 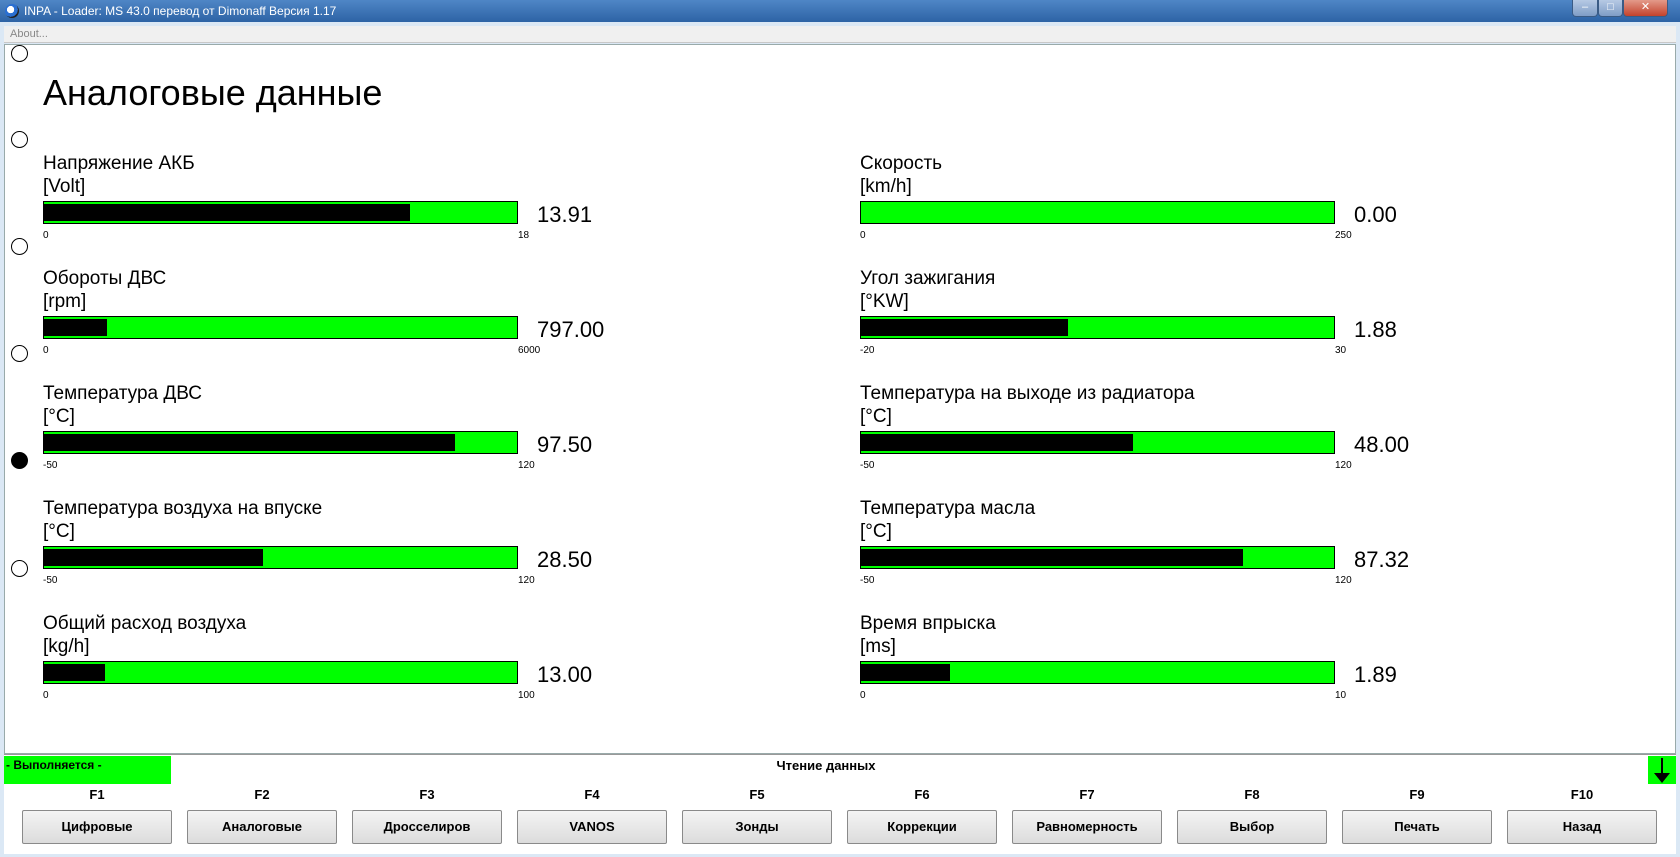 I want to click on status-bar: - Выполняется - Чтение данных, so click(x=840, y=769).